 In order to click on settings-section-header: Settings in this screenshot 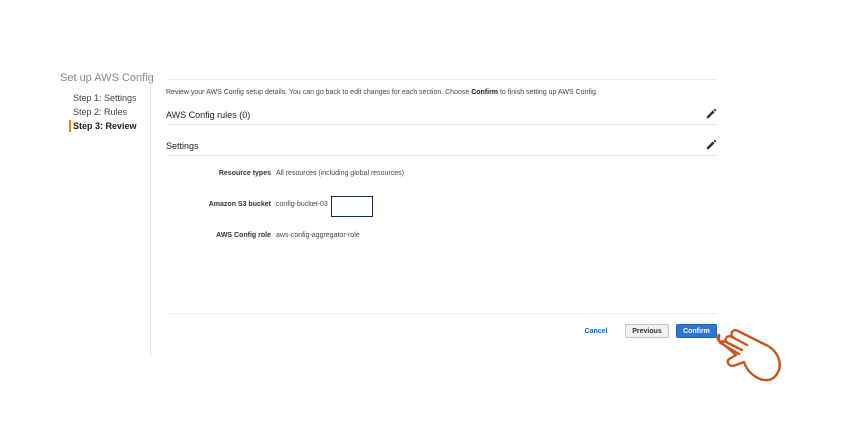, I will do `click(441, 140)`.